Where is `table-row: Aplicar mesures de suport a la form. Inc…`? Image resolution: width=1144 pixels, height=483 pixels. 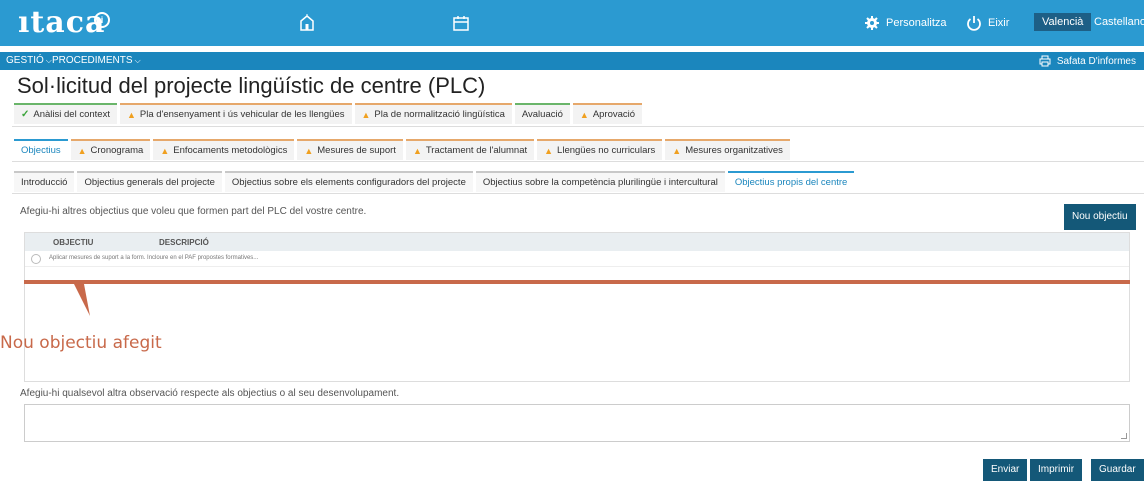
table-row: Aplicar mesures de suport a la form. Inc… is located at coordinates (577, 259).